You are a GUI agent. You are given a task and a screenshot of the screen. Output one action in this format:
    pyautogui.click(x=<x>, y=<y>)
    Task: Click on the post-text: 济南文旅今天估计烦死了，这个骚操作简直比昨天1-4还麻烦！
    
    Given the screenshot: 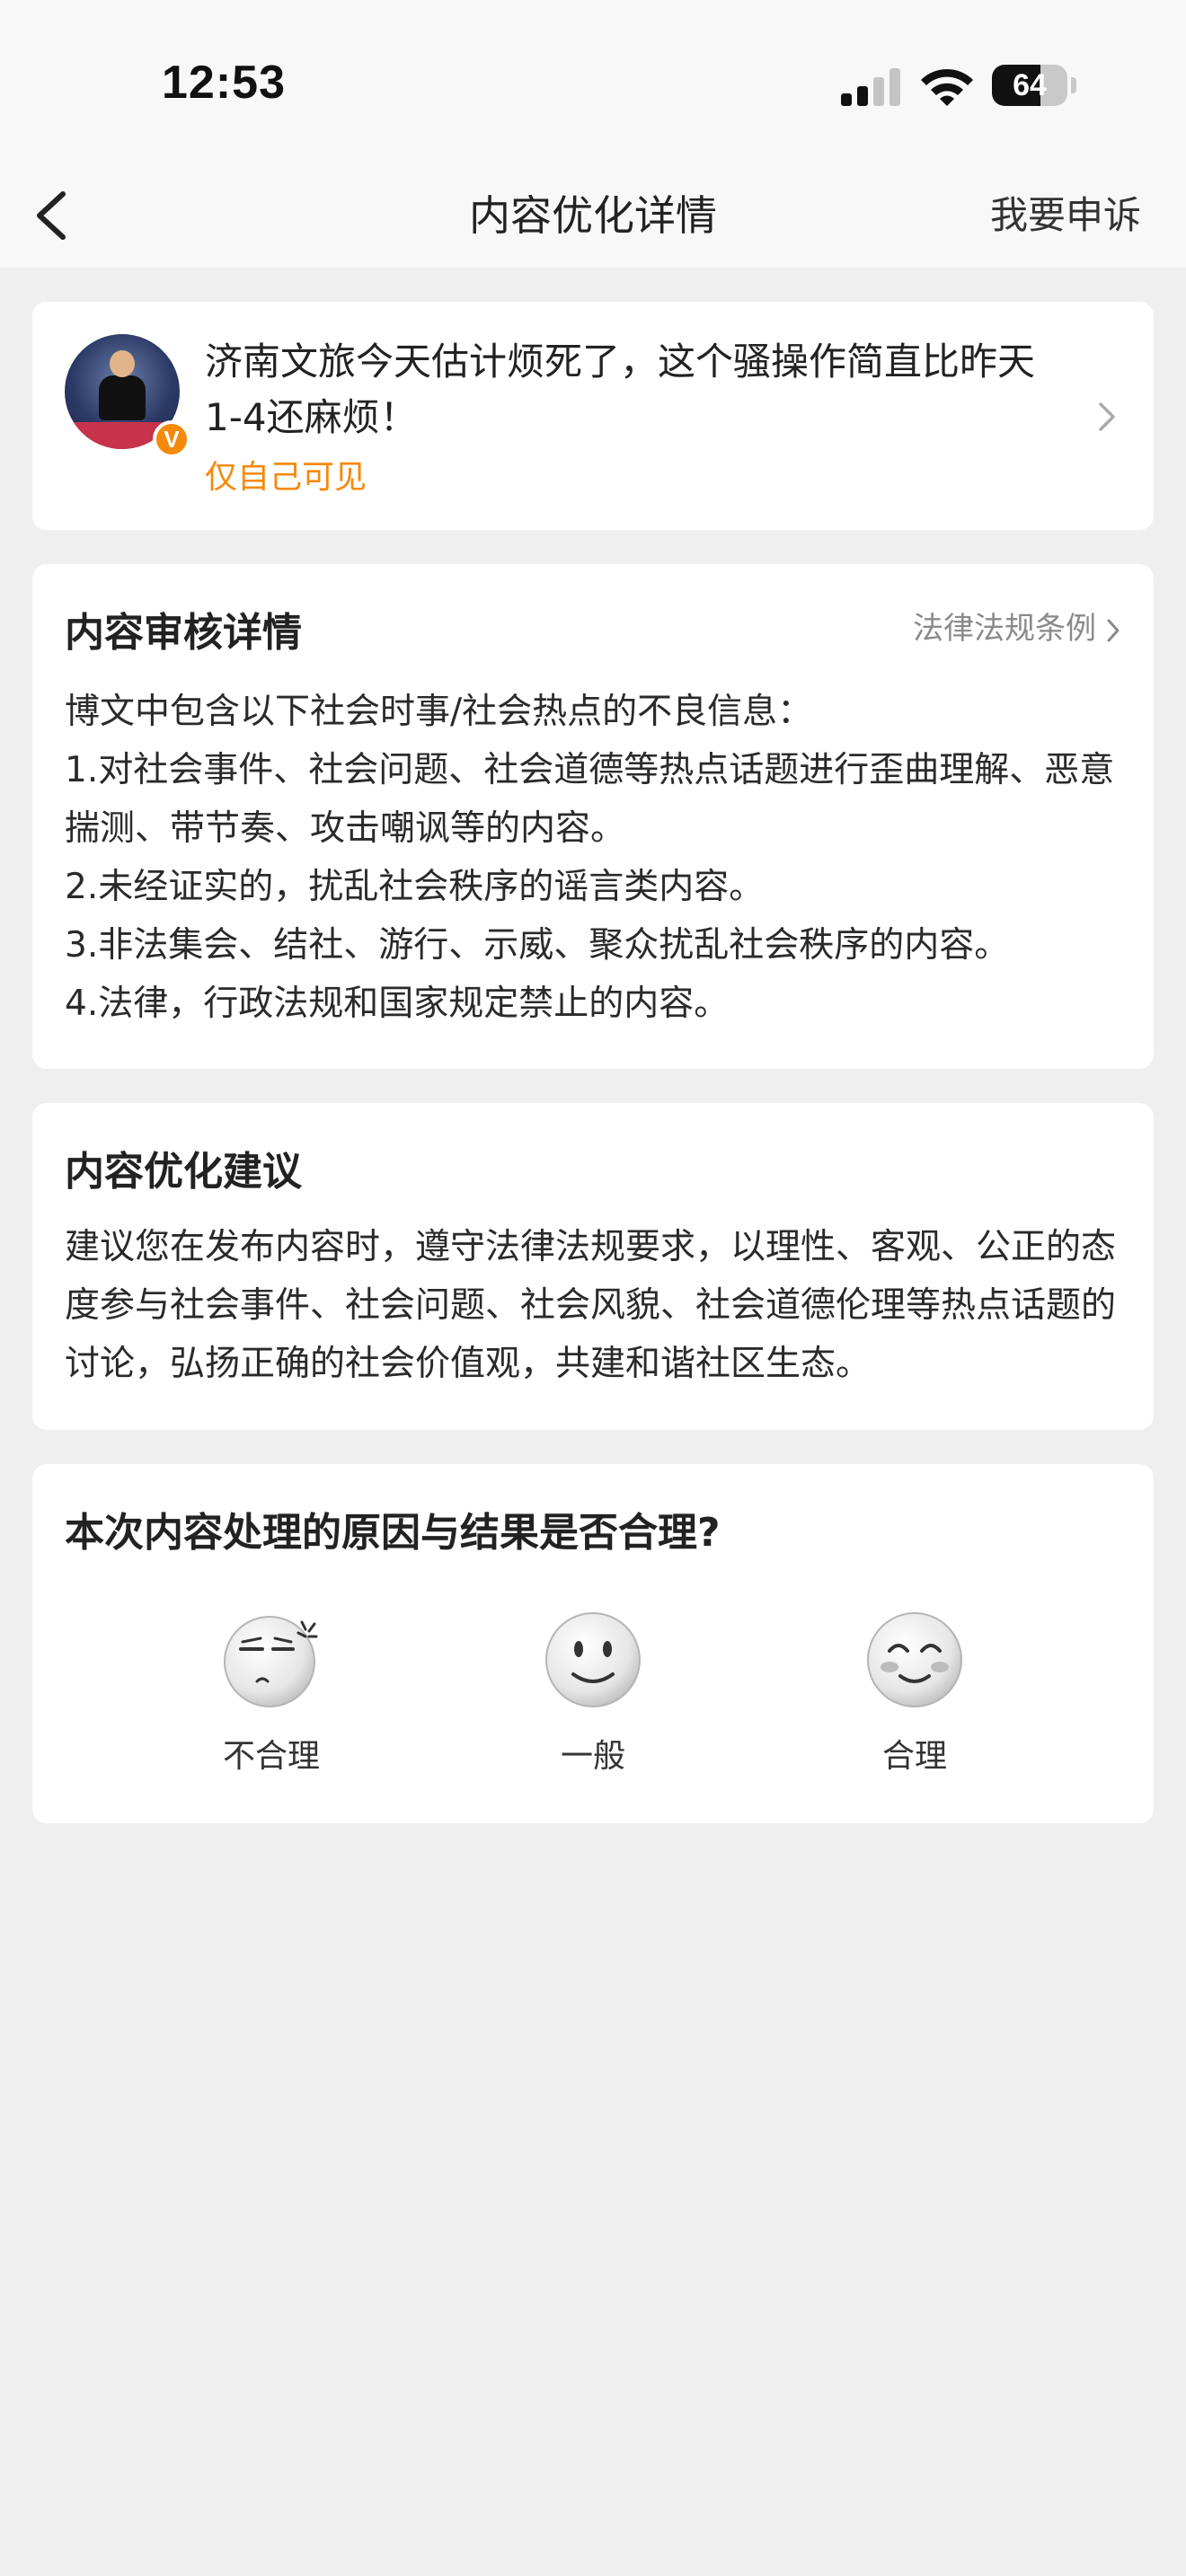 What is the action you would take?
    pyautogui.click(x=620, y=389)
    